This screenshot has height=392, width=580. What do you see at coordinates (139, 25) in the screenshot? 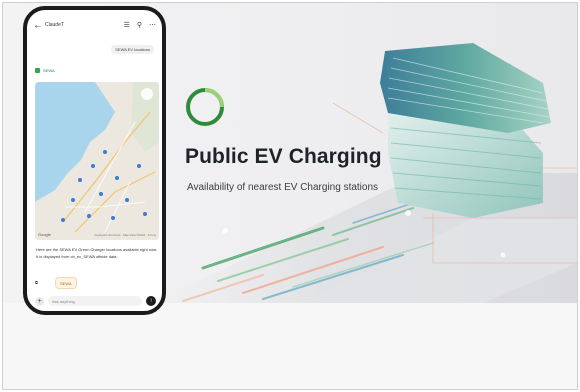
I see `person-icon: ⚲` at bounding box center [139, 25].